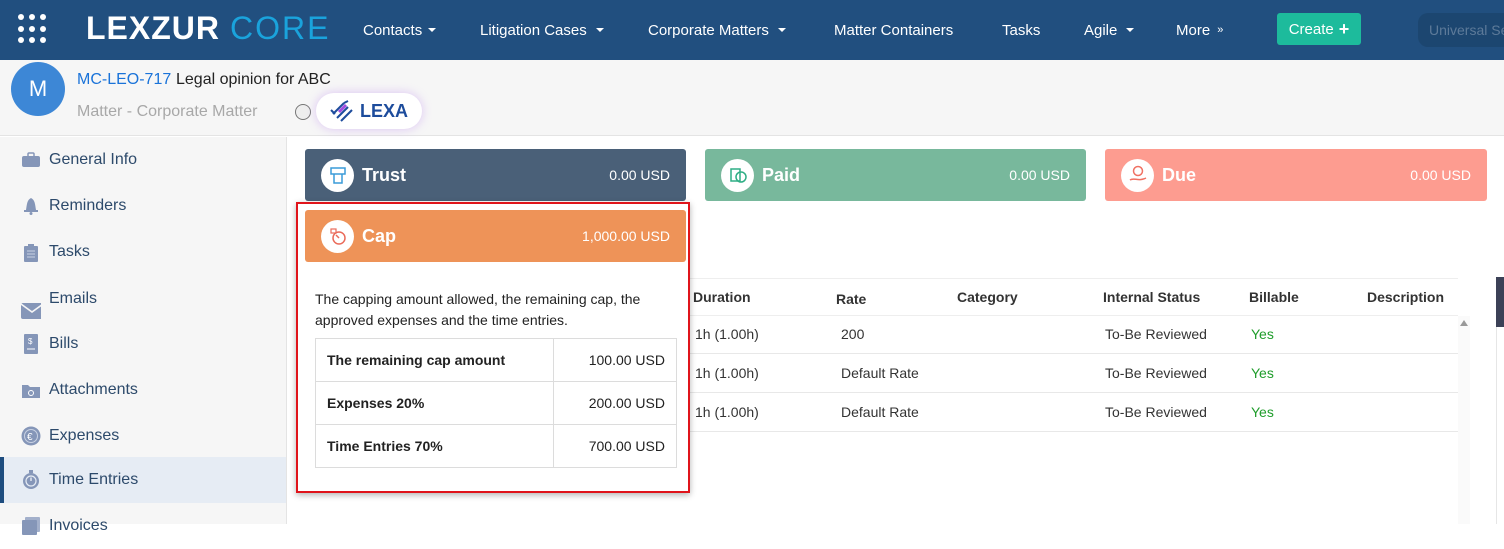  I want to click on trust-hand-icon, so click(337, 175).